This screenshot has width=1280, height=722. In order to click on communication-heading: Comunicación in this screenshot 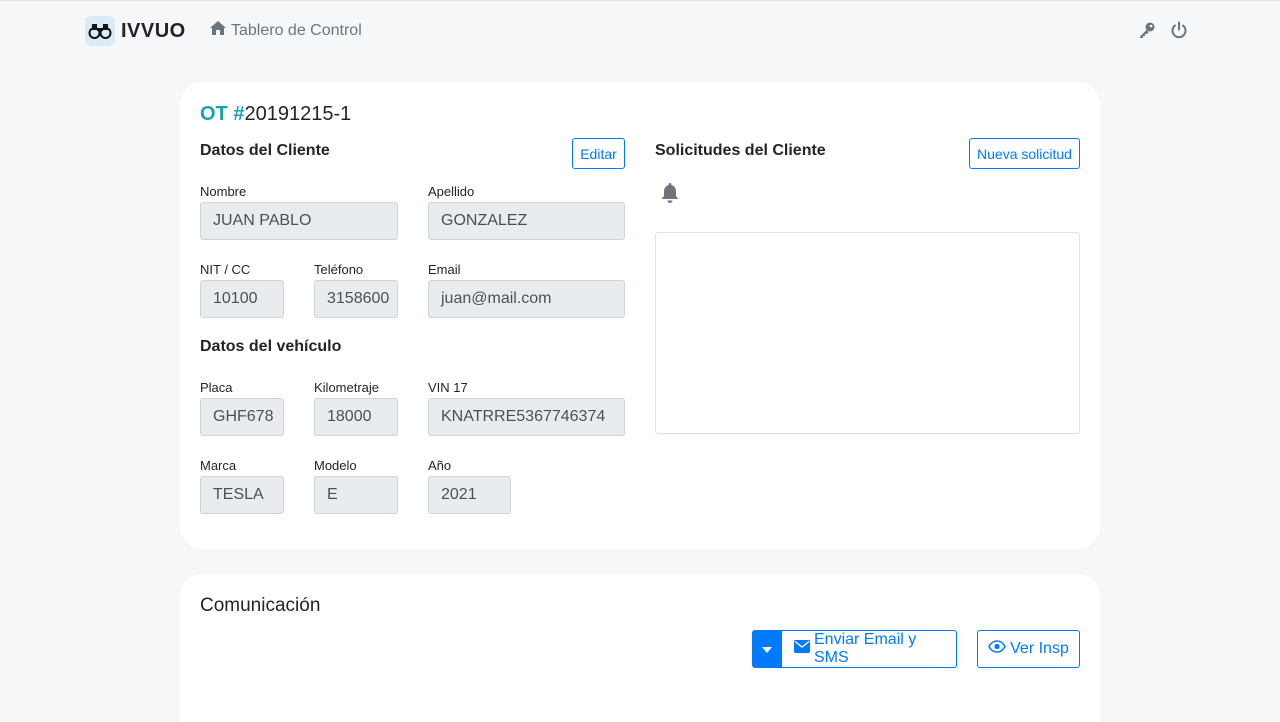, I will do `click(260, 605)`.